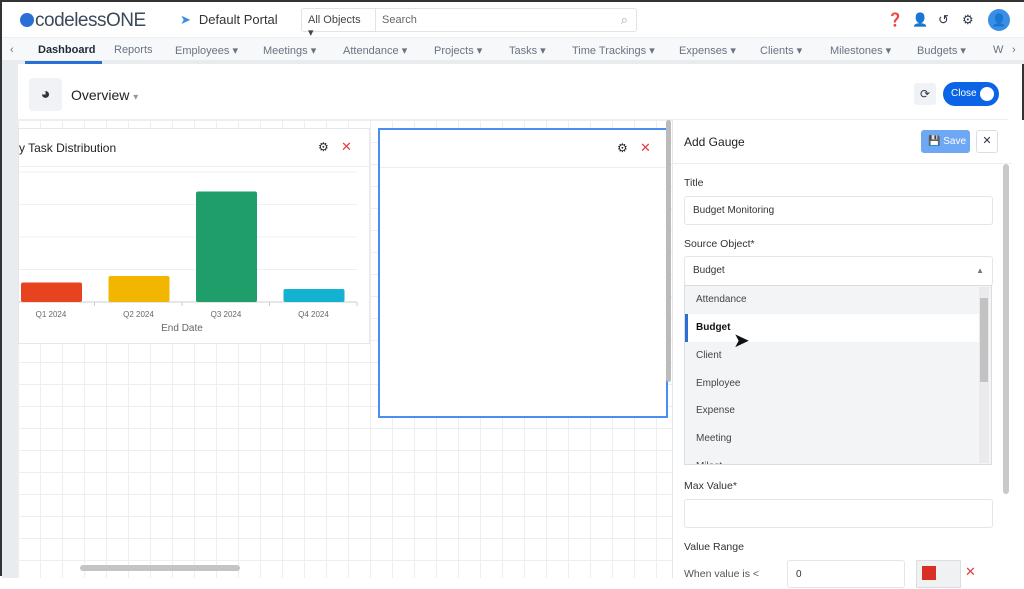 This screenshot has height=589, width=1024. Describe the element at coordinates (63, 62) in the screenshot. I see `active-tab-indicator` at that location.